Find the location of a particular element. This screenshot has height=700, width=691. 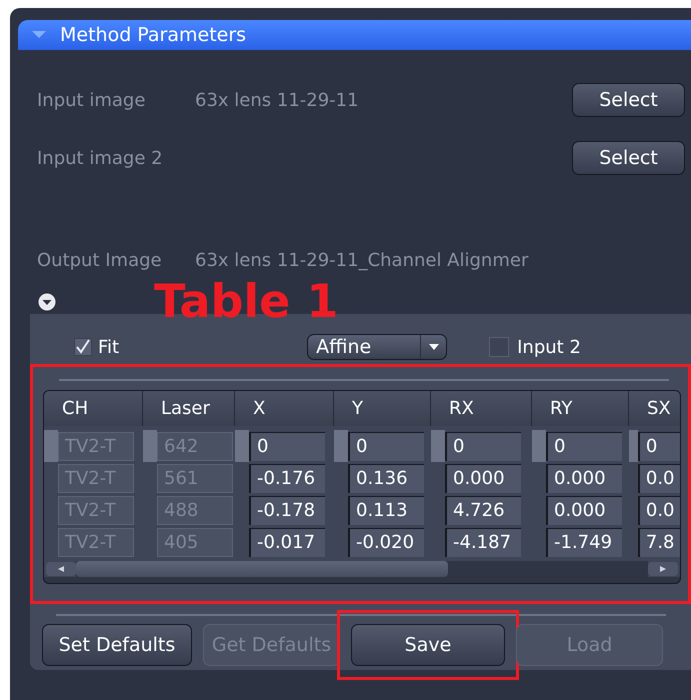

panel-header: Method Parameters is located at coordinates (354, 35).